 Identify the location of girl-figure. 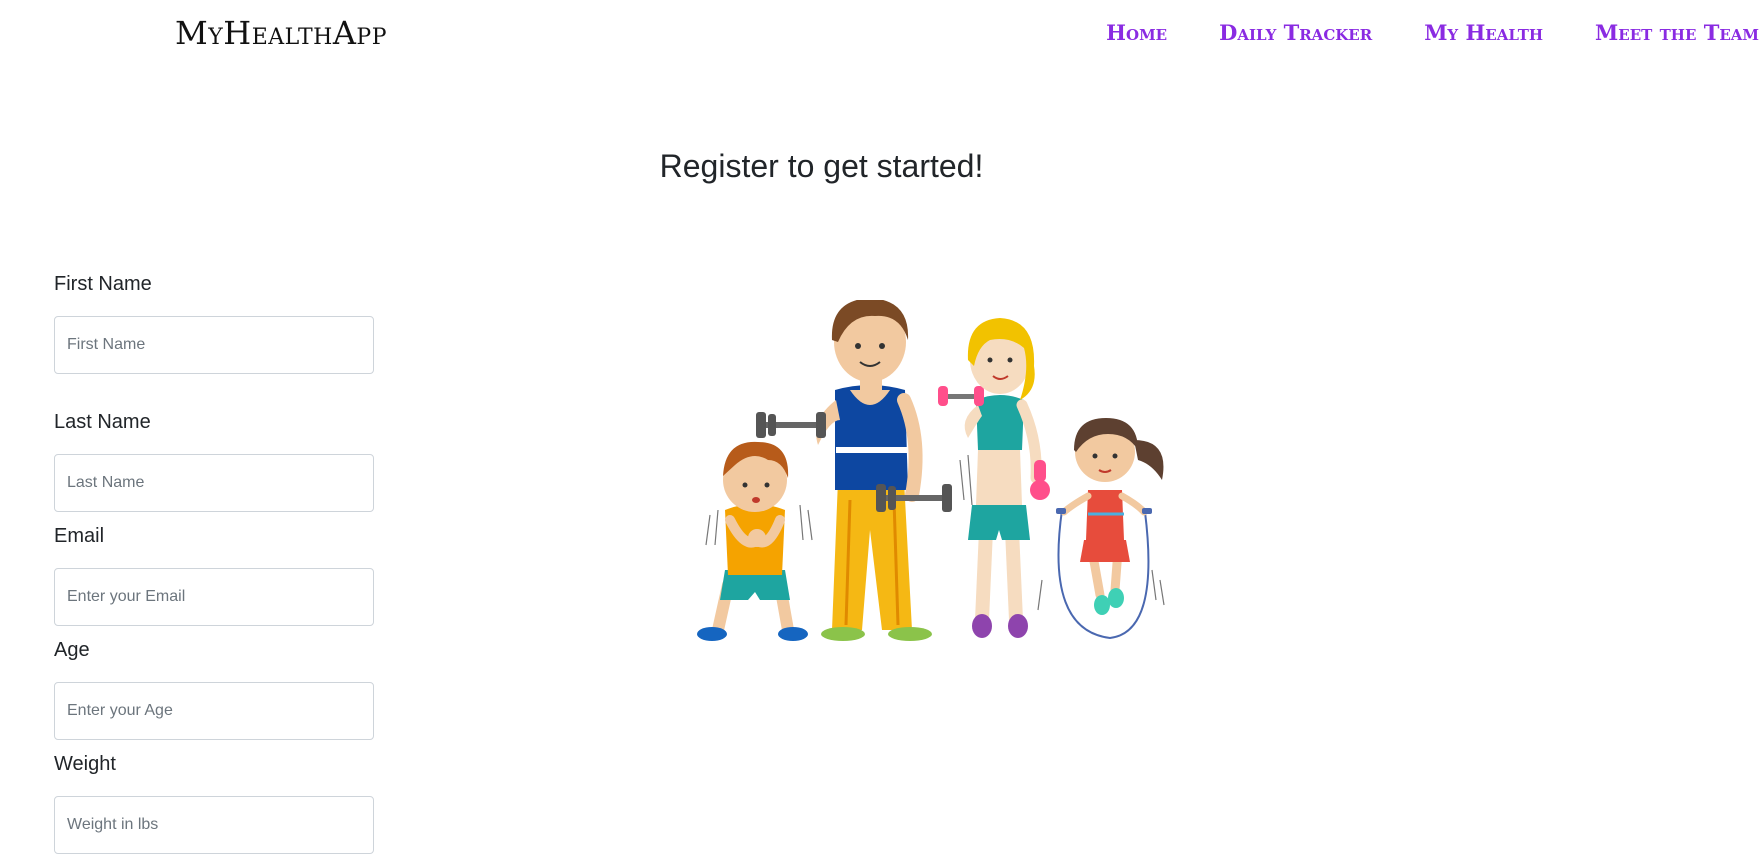
(1101, 529).